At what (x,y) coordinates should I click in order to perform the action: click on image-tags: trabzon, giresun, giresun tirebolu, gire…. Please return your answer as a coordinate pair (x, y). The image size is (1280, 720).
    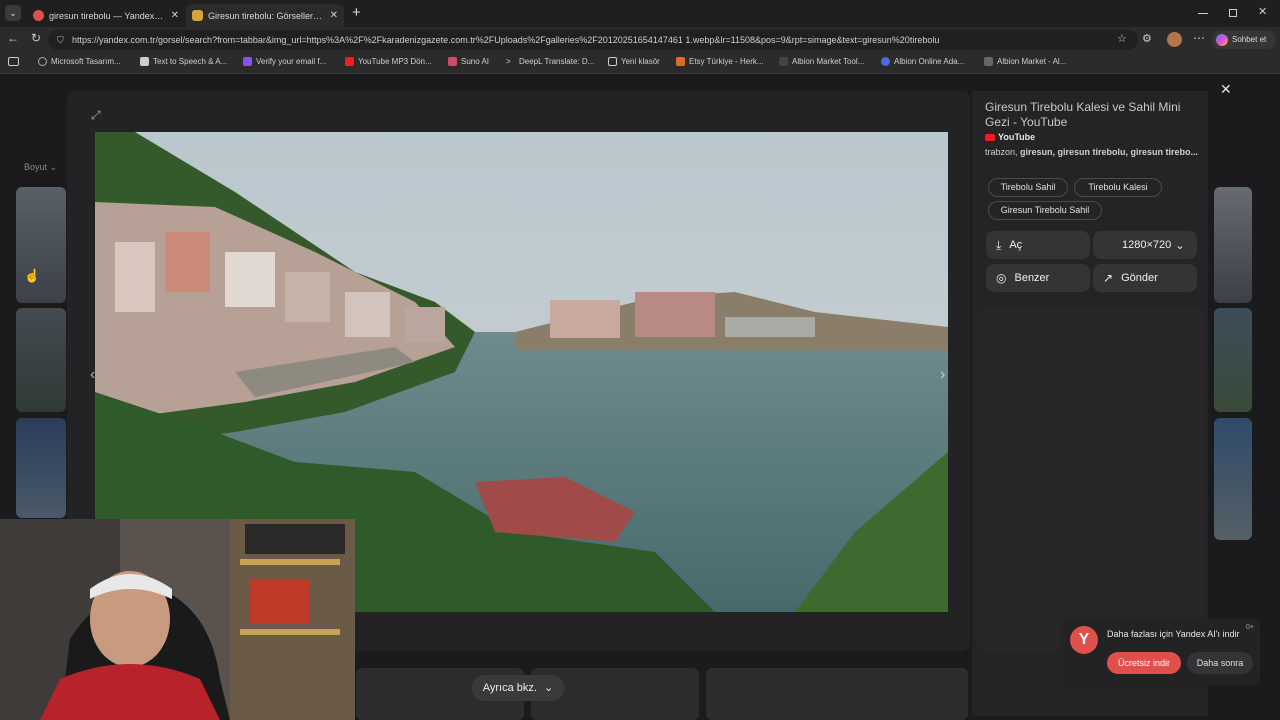
    Looking at the image, I should click on (1092, 152).